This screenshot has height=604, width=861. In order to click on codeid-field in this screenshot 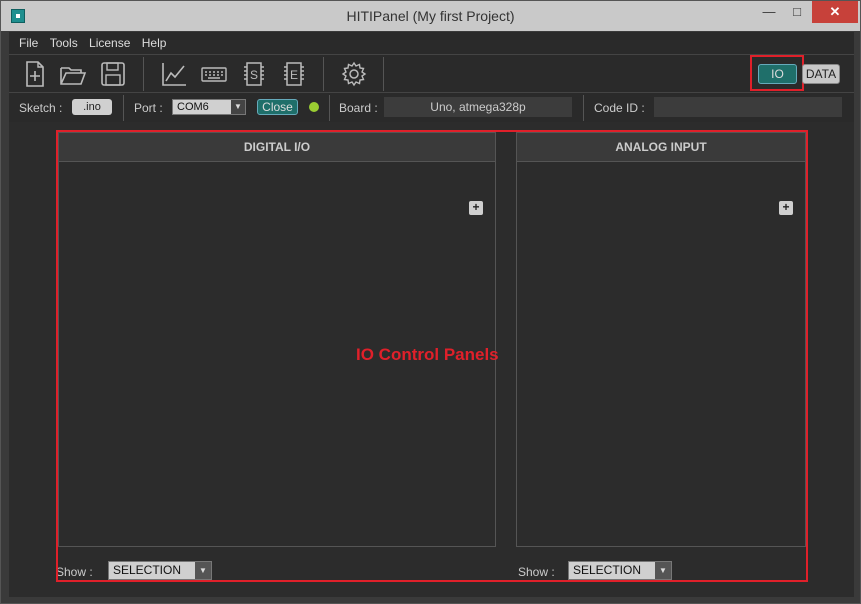, I will do `click(748, 107)`.